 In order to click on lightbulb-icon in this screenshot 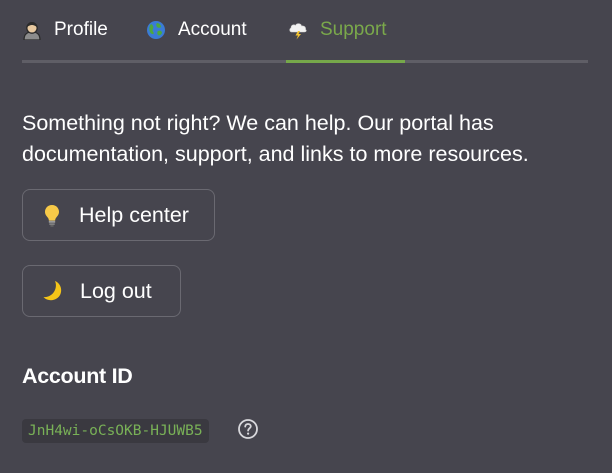, I will do `click(52, 216)`.